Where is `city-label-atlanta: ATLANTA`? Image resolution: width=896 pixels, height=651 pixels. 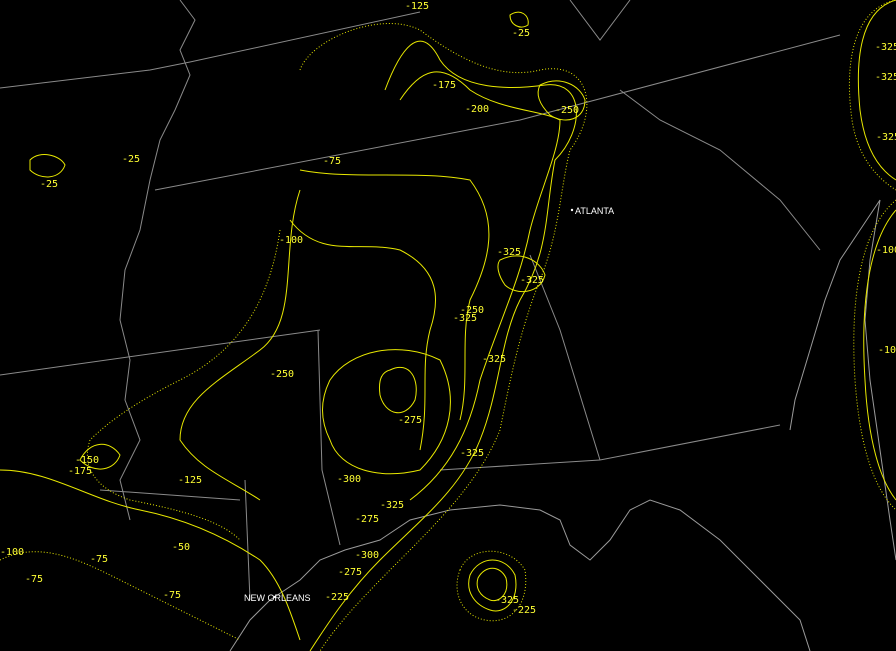
city-label-atlanta: ATLANTA is located at coordinates (594, 211).